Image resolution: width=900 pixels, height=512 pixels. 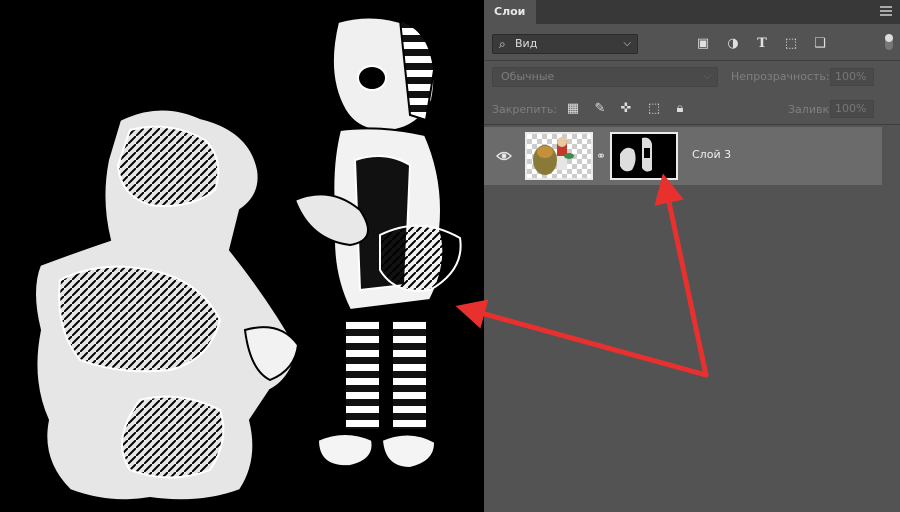 What do you see at coordinates (582, 338) in the screenshot?
I see `arrow-to-canvas` at bounding box center [582, 338].